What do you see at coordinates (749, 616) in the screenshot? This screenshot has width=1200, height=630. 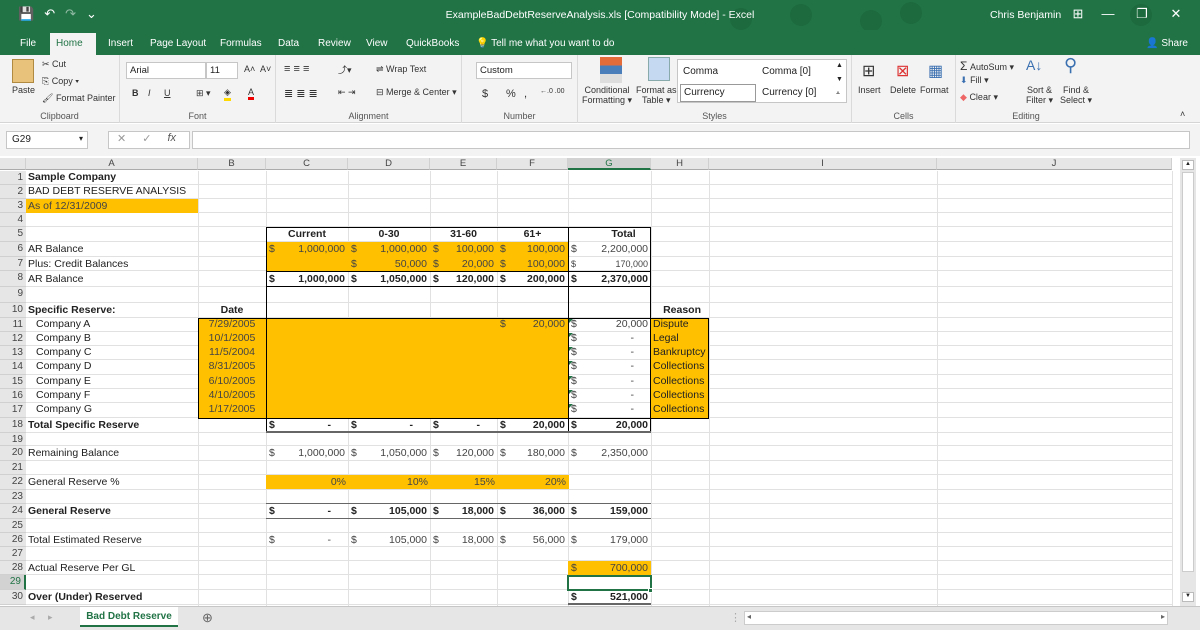 I see `scroll-left-icon: ◂` at bounding box center [749, 616].